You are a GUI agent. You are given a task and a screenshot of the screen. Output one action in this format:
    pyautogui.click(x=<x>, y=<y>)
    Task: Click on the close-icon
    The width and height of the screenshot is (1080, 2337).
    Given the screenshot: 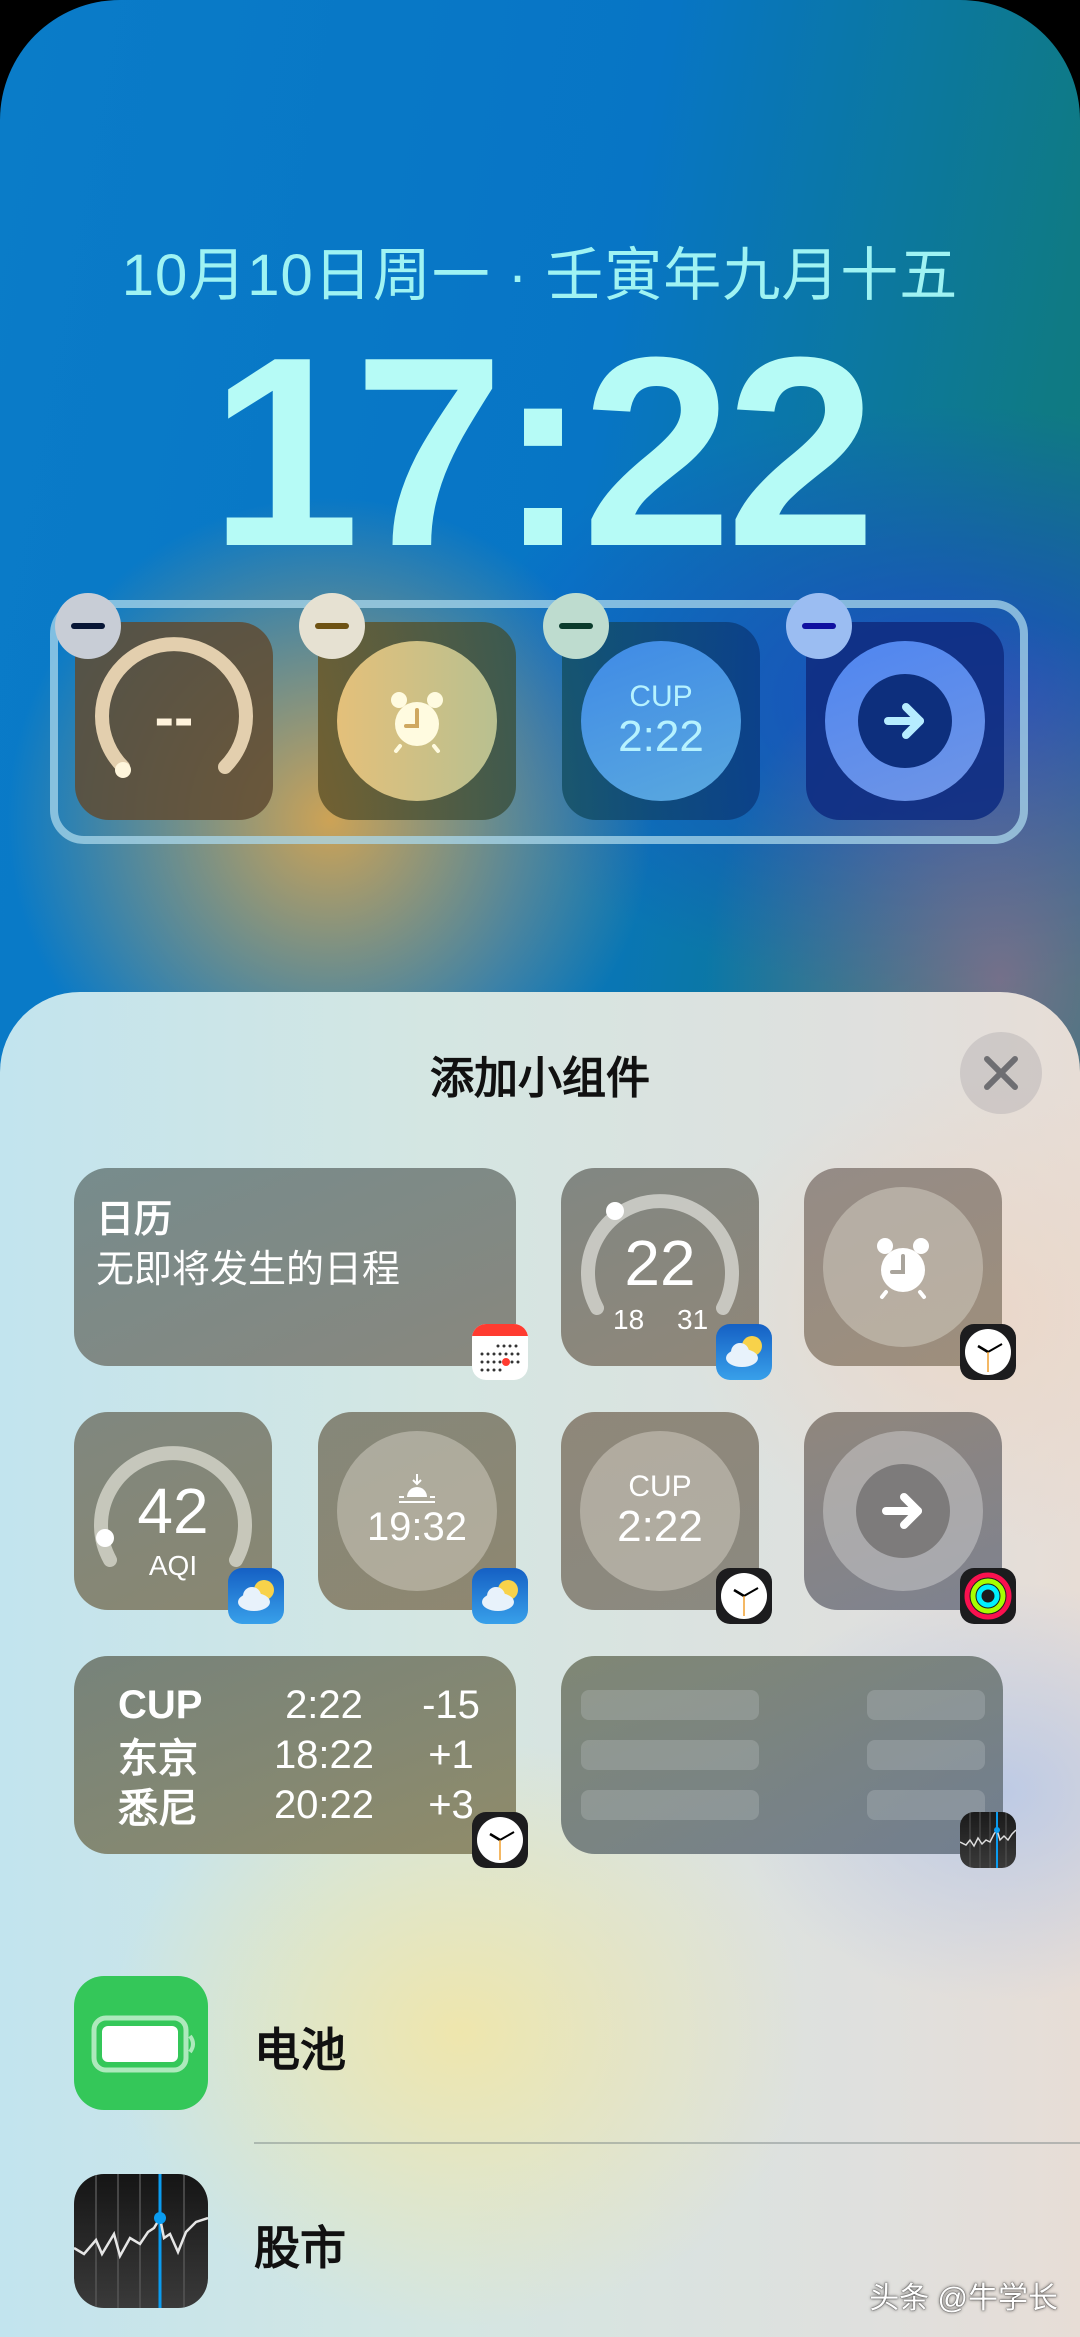 What is the action you would take?
    pyautogui.click(x=1001, y=1073)
    